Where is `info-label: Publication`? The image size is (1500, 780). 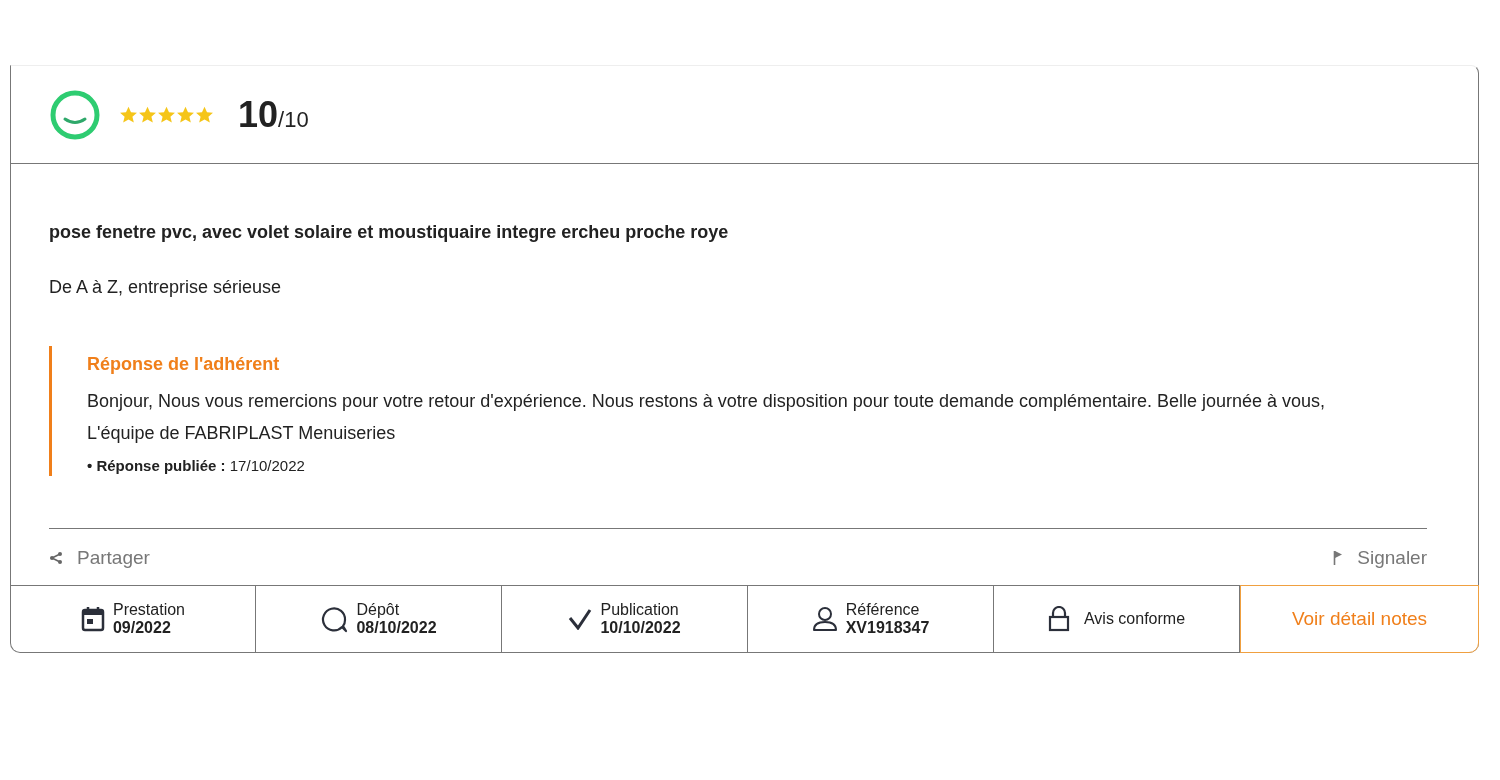
info-label: Publication is located at coordinates (640, 610).